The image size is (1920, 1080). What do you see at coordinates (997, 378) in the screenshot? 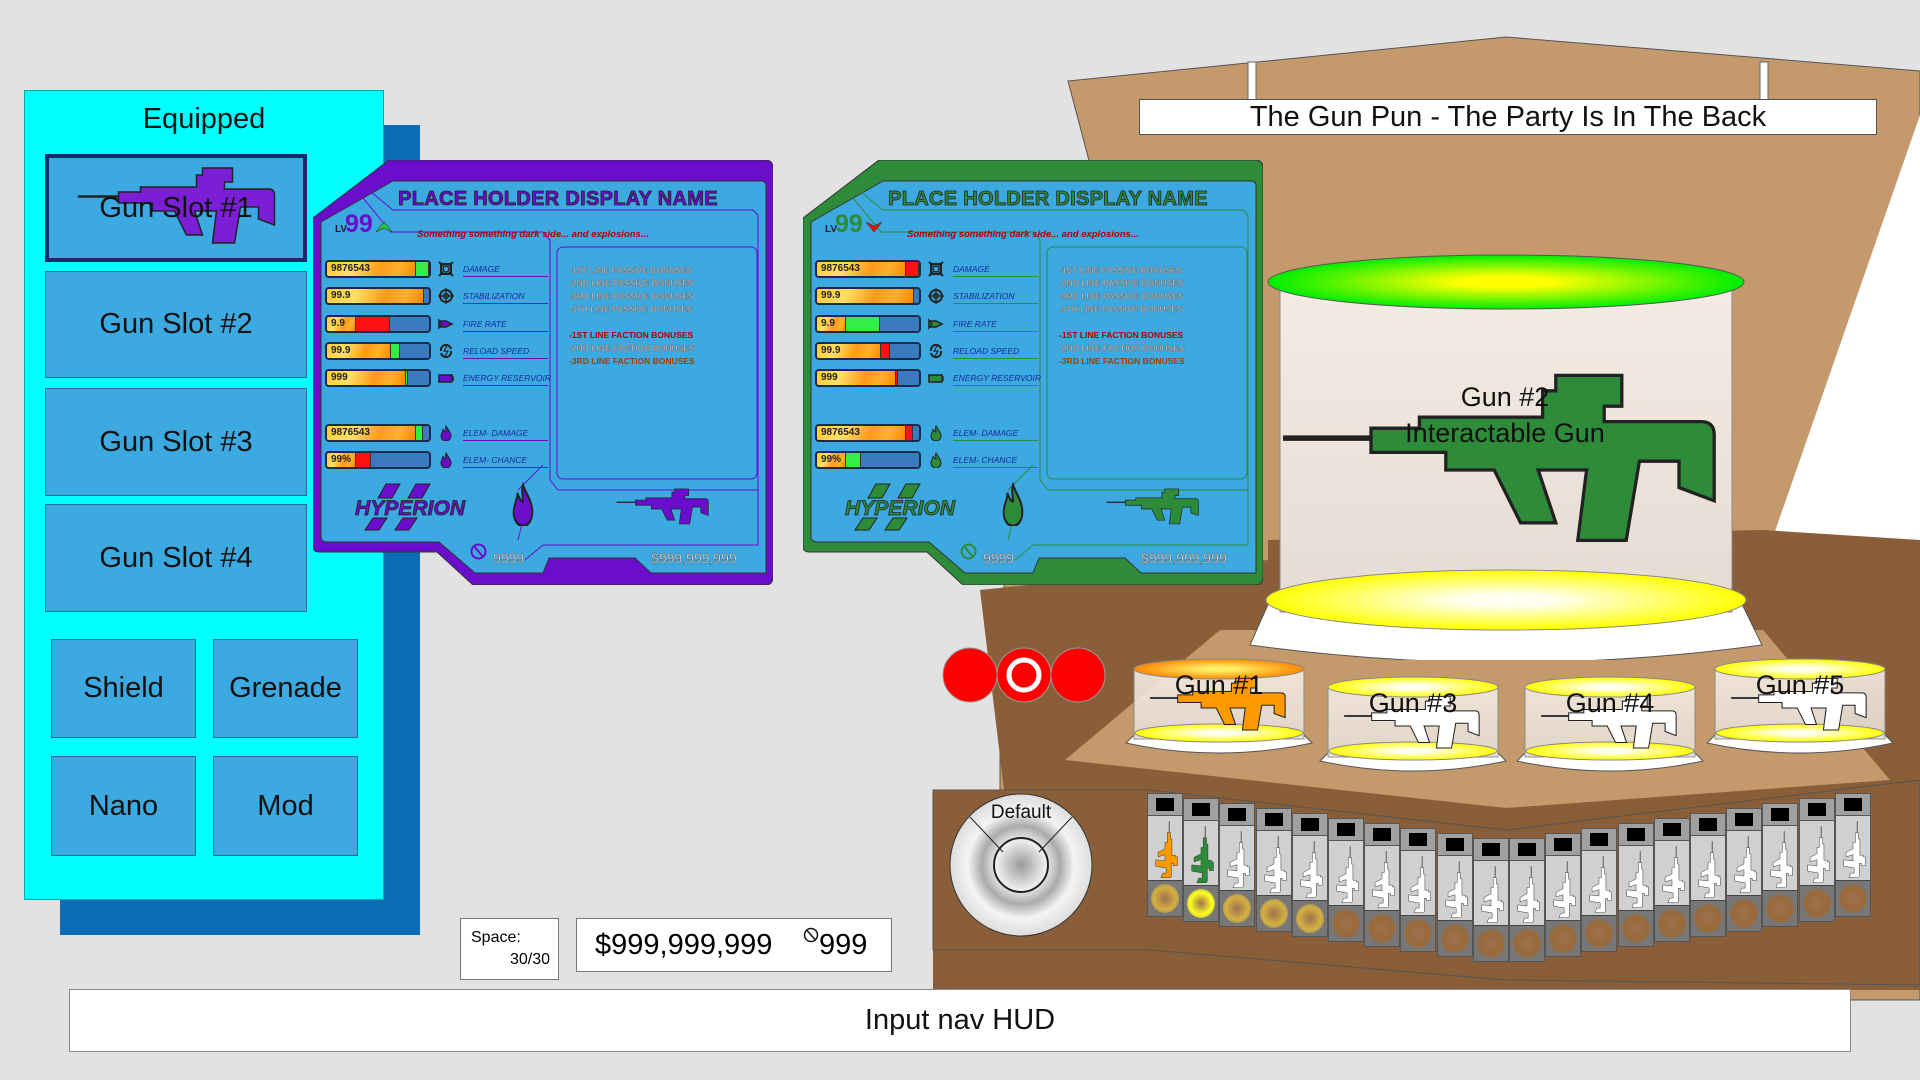
I see `stat-label: ENERGY RESERVOIR` at bounding box center [997, 378].